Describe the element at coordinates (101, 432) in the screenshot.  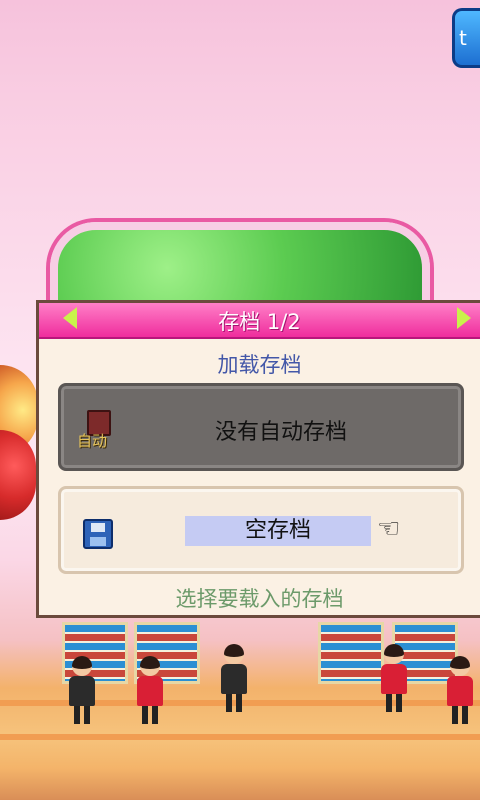
I see `auto-save-icon: 自动` at that location.